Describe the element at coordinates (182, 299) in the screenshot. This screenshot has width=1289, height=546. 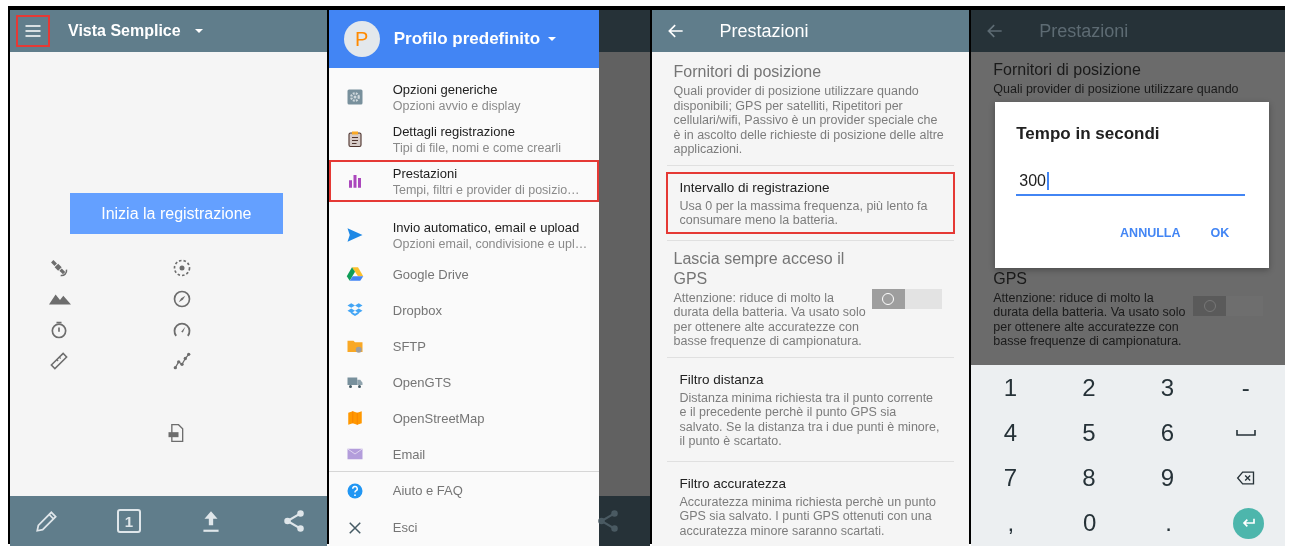
I see `compass-icon` at that location.